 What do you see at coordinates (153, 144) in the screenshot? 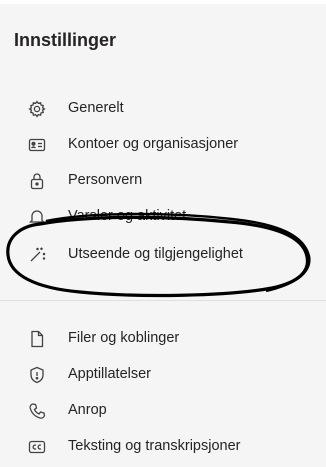
I see `sidebar-item-label: Kontoer og organisasjoner` at bounding box center [153, 144].